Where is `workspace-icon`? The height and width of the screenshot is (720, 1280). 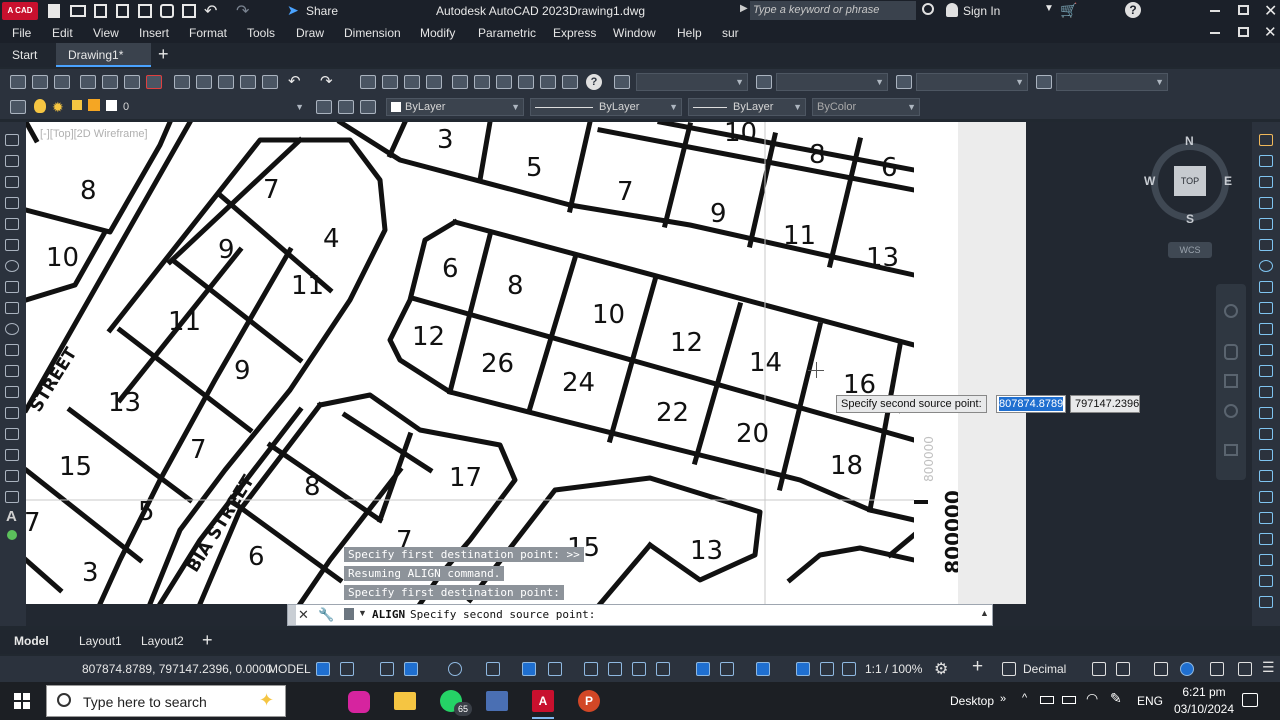 workspace-icon is located at coordinates (763, 669).